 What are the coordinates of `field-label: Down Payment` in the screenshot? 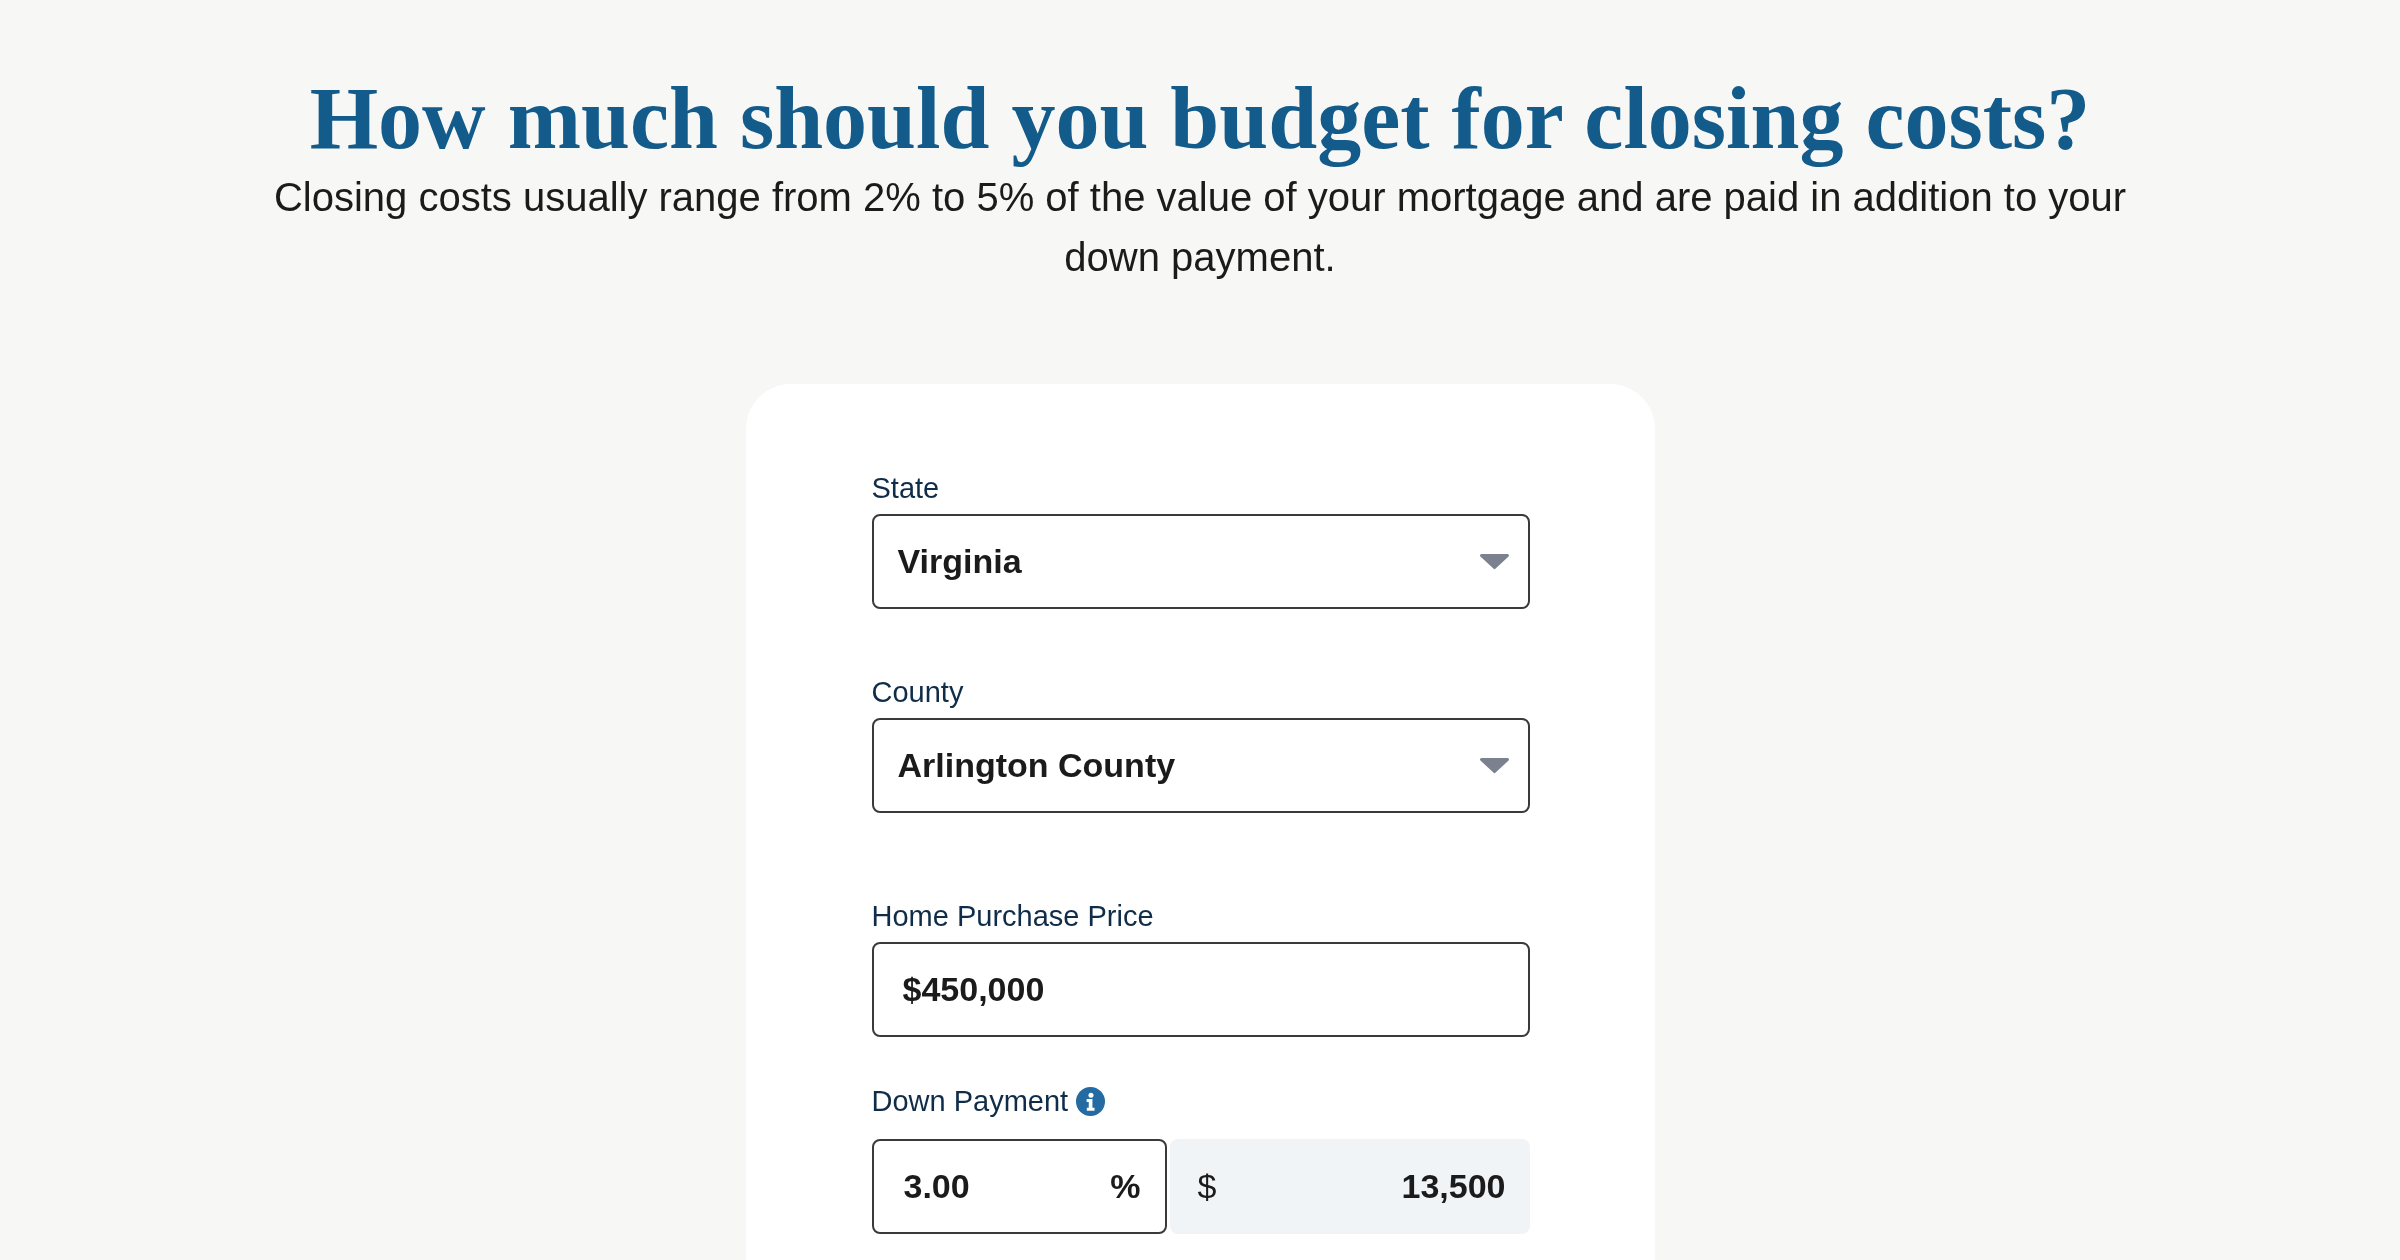 It's located at (970, 1102).